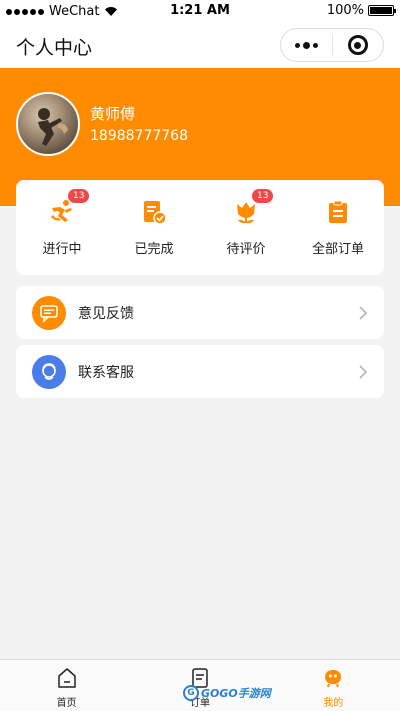  I want to click on feedback-chat-icon, so click(49, 312).